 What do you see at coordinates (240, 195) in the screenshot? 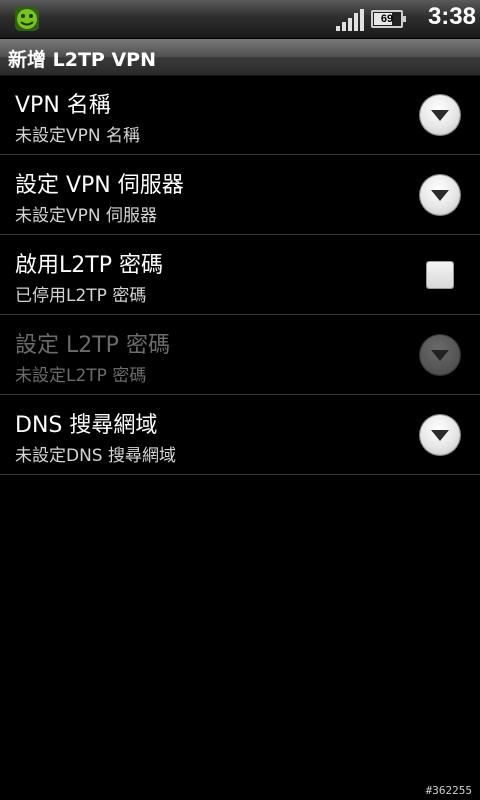
I see `setting-vpn-server: 設定 VPN 伺服器 未設定VPN 伺服器` at bounding box center [240, 195].